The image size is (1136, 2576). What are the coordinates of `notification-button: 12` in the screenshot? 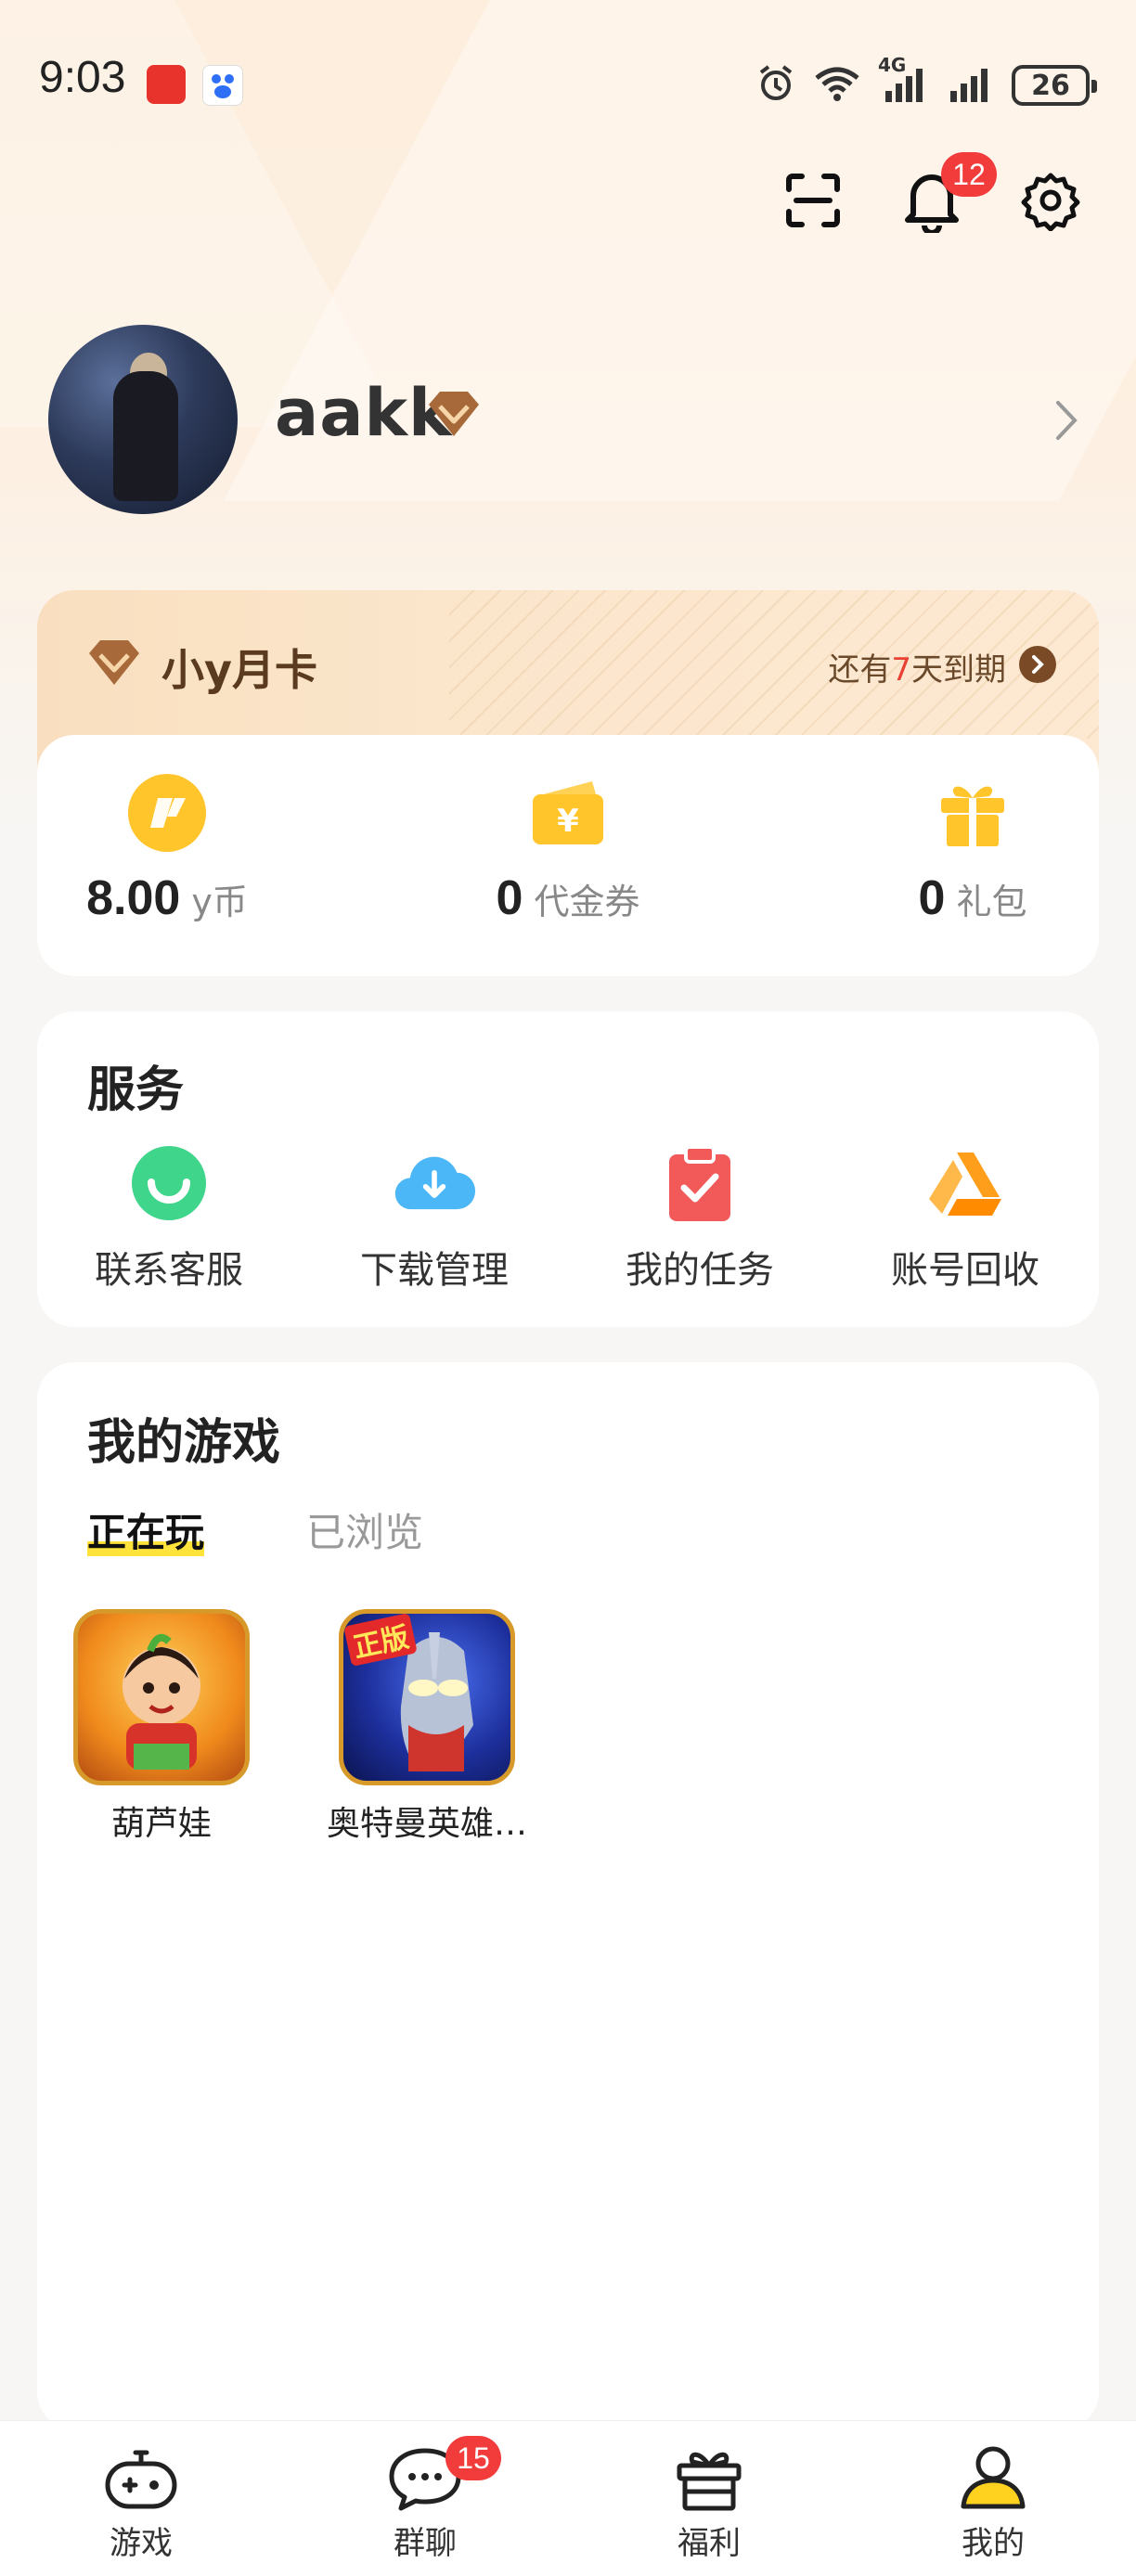 It's located at (947, 193).